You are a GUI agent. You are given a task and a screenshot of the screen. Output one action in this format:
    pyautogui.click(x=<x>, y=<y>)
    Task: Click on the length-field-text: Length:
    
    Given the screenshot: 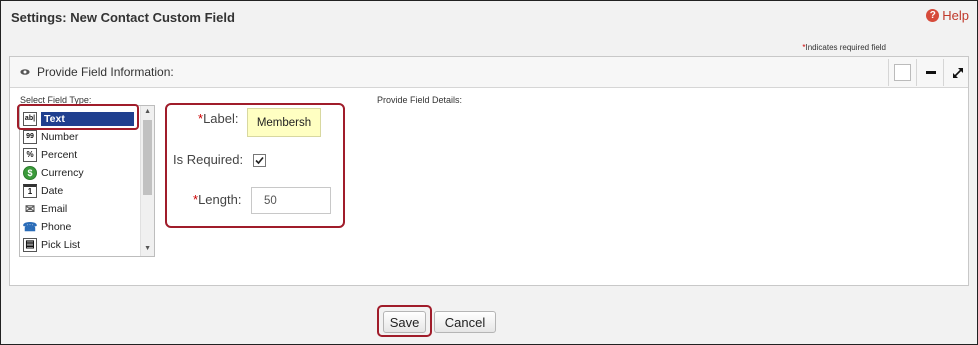 What is the action you would take?
    pyautogui.click(x=220, y=199)
    